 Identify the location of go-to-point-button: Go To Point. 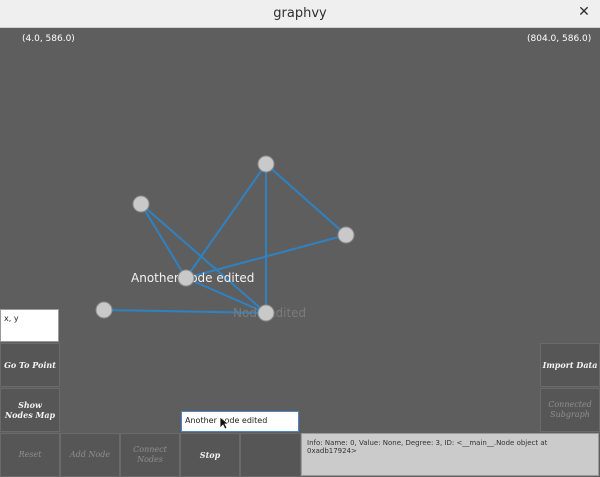
(30, 365).